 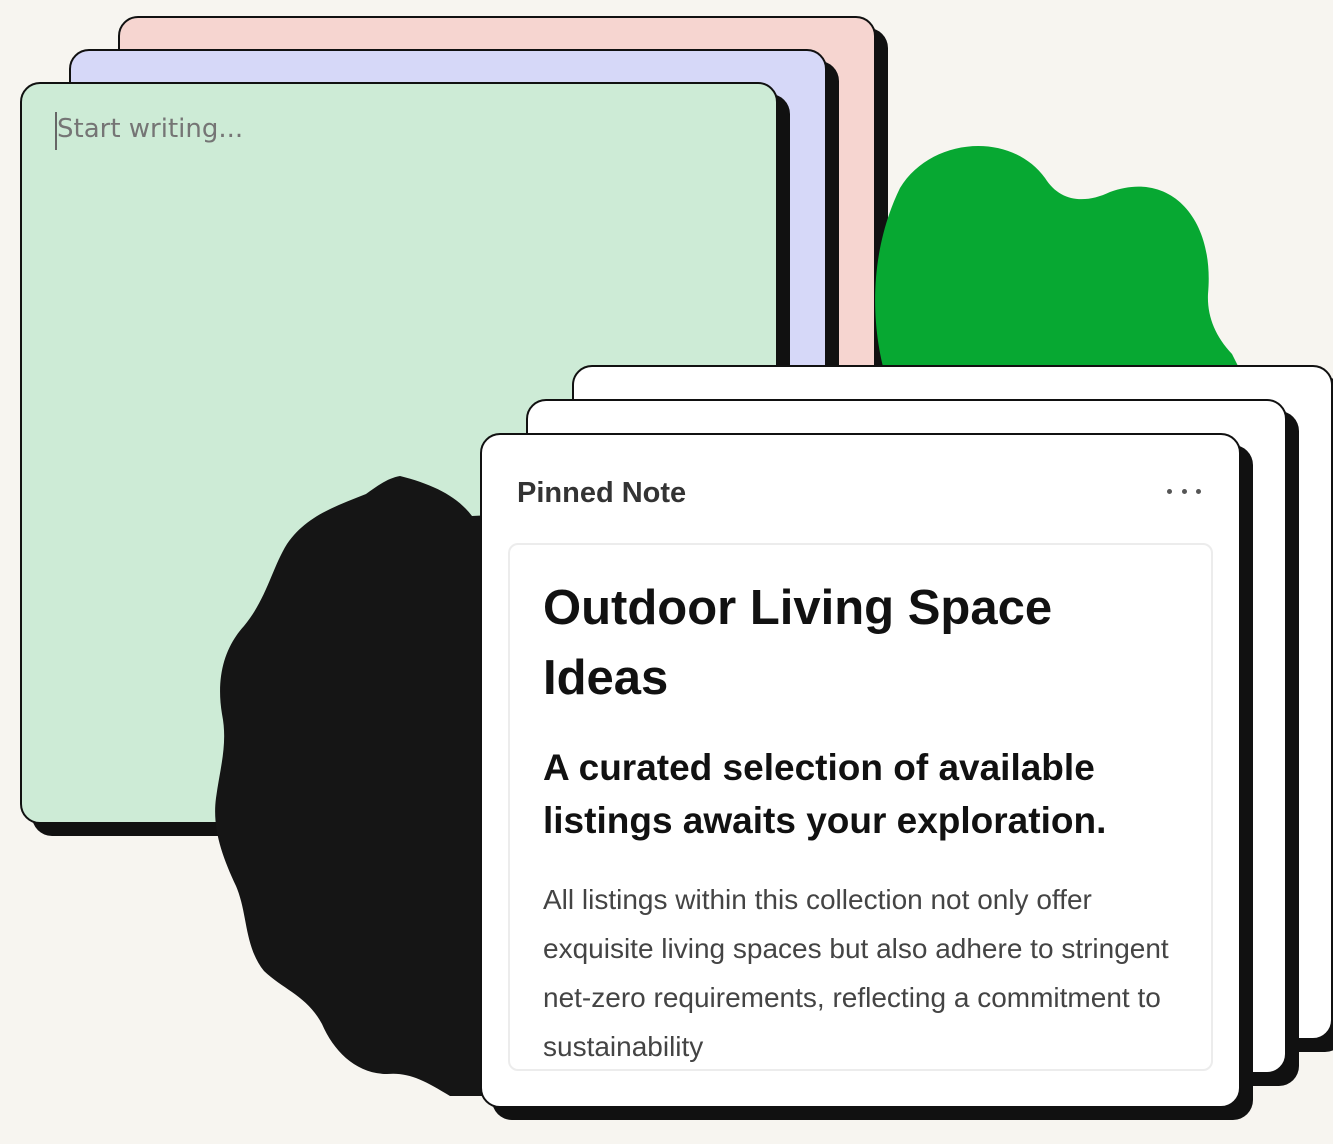 What do you see at coordinates (798, 643) in the screenshot?
I see `note-title: Outdoor Living Space Ideas` at bounding box center [798, 643].